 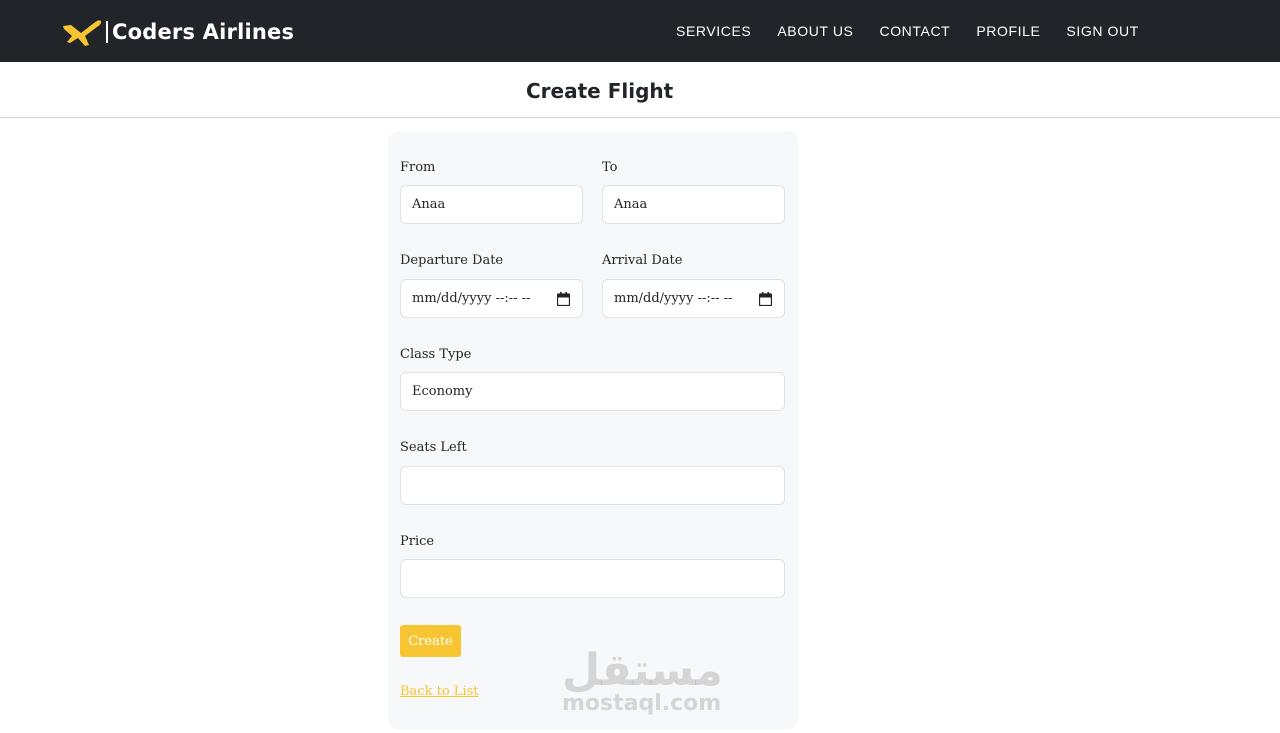 What do you see at coordinates (673, 298) in the screenshot?
I see `arrival-date-placeholder: mm/dd/yyyy --:-- --` at bounding box center [673, 298].